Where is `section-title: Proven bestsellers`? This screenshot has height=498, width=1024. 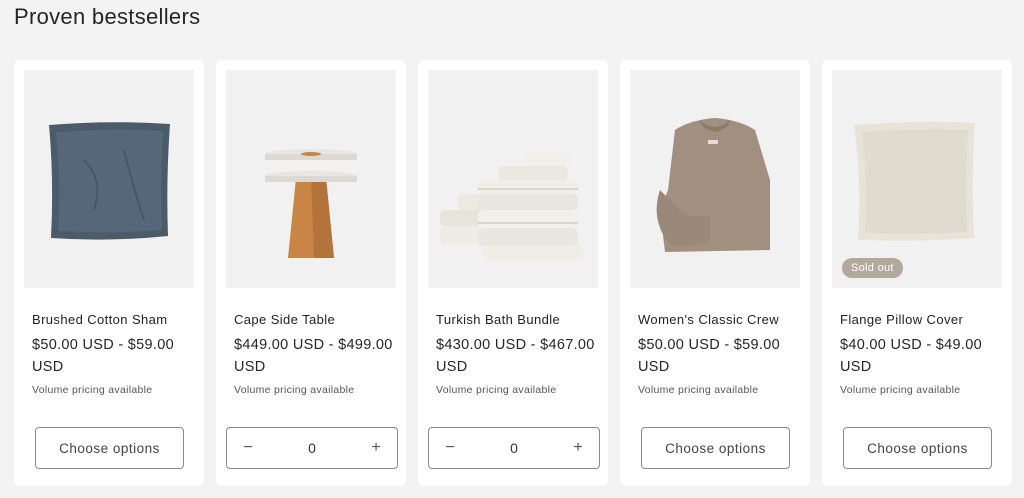
section-title: Proven bestsellers is located at coordinates (107, 16).